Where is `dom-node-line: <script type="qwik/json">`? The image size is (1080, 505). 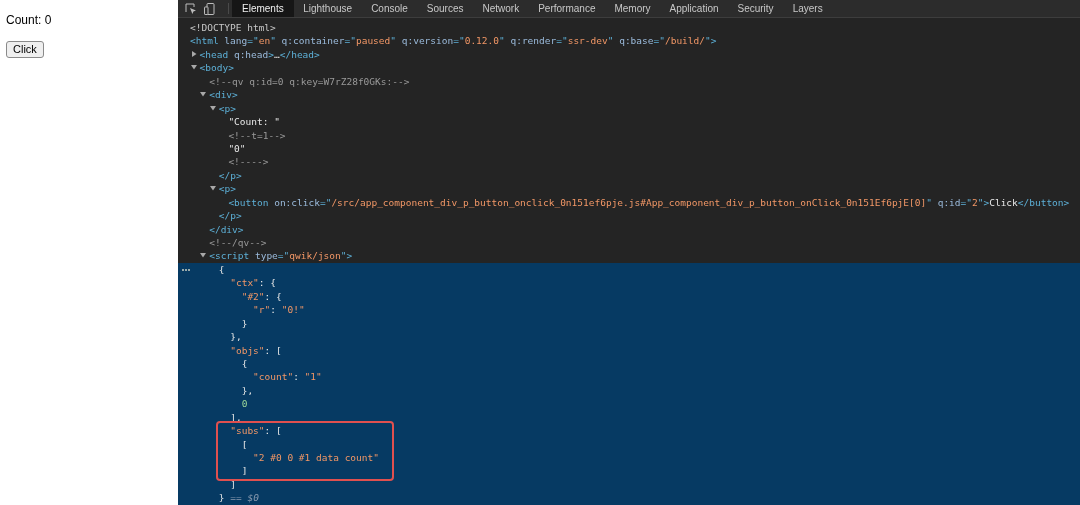
dom-node-line: <script type="qwik/json"> is located at coordinates (281, 256).